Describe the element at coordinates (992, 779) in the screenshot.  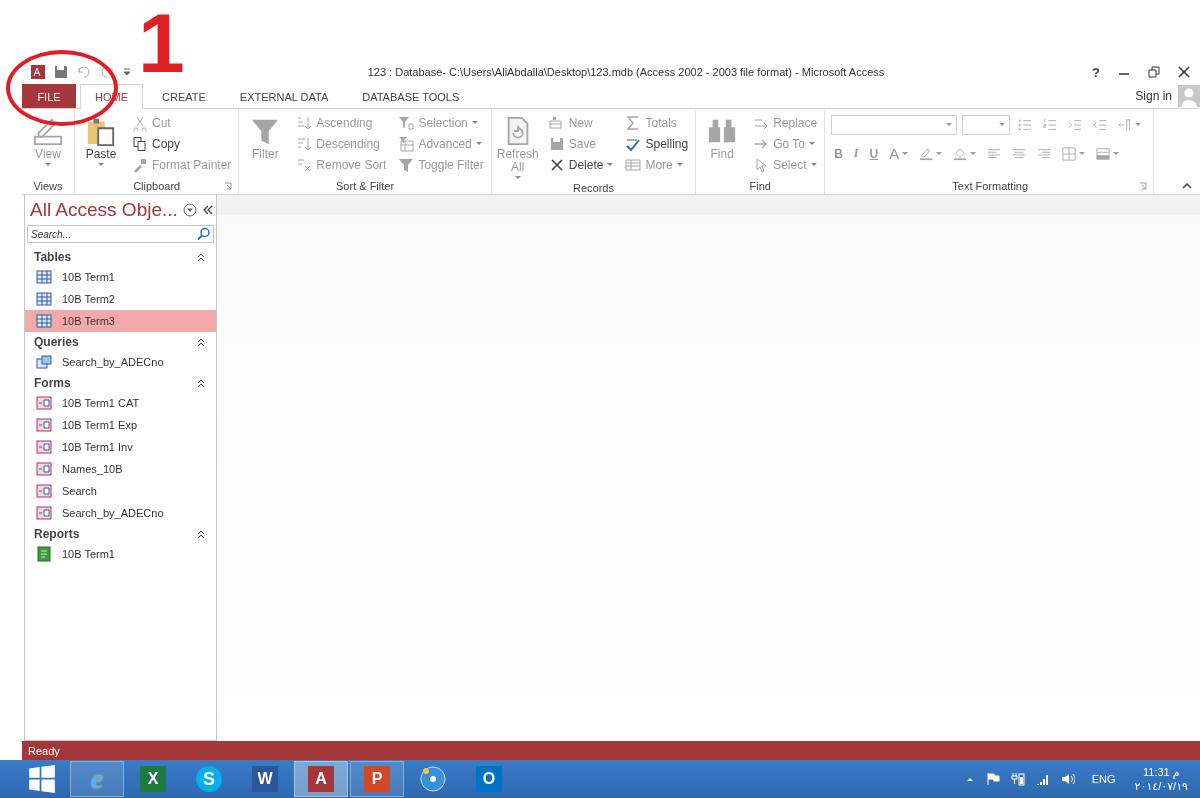
I see `flag-icon` at that location.